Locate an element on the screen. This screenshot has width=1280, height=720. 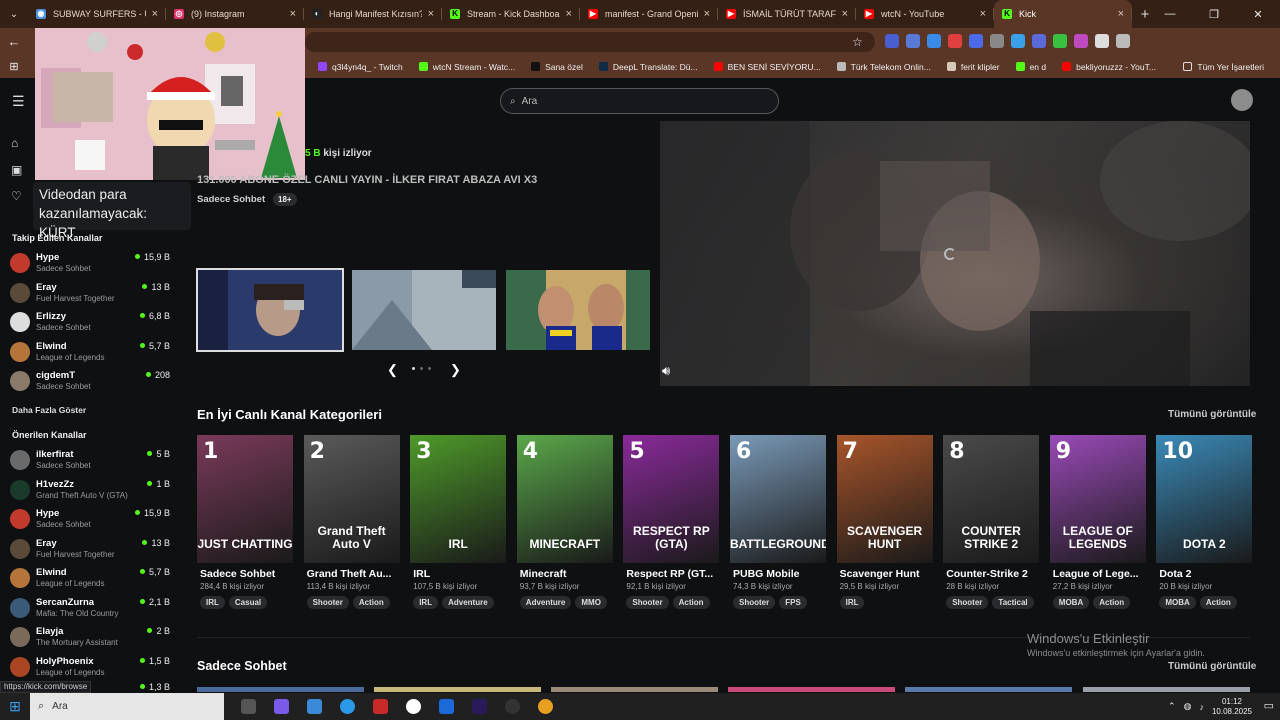
copilot-icon is located at coordinates (281, 706).